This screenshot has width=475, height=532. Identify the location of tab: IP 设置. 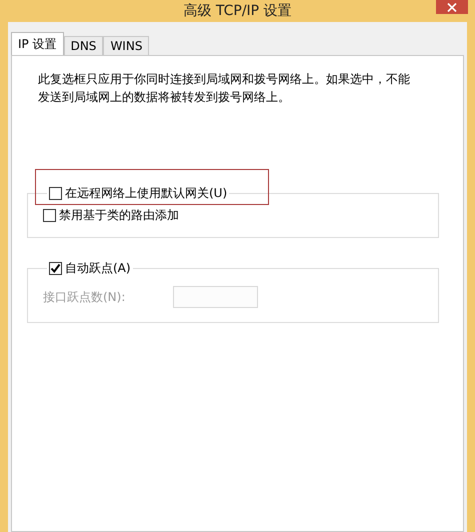
(37, 43).